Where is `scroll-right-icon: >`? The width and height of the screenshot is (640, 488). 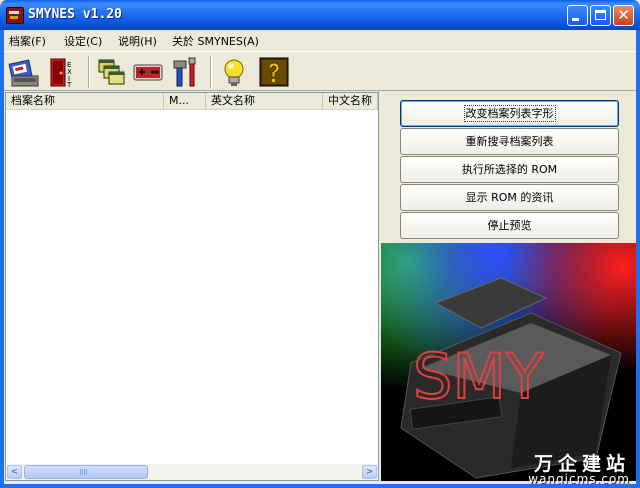 scroll-right-icon: > is located at coordinates (369, 472).